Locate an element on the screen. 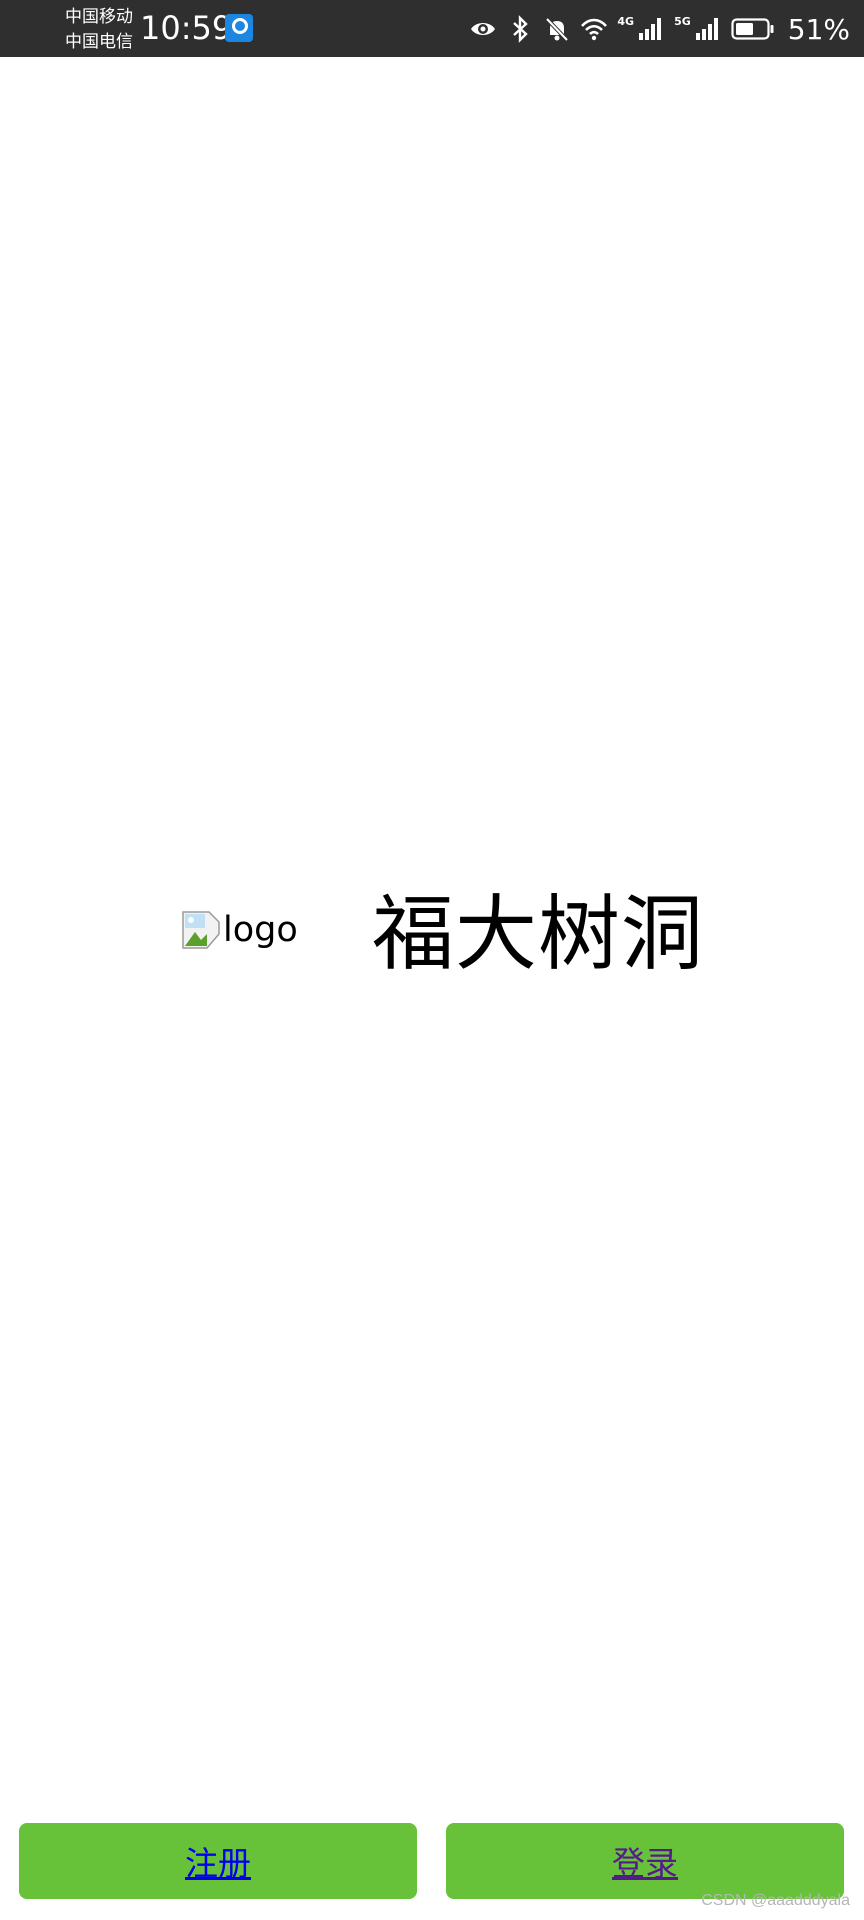  logo-image: logo is located at coordinates (239, 930).